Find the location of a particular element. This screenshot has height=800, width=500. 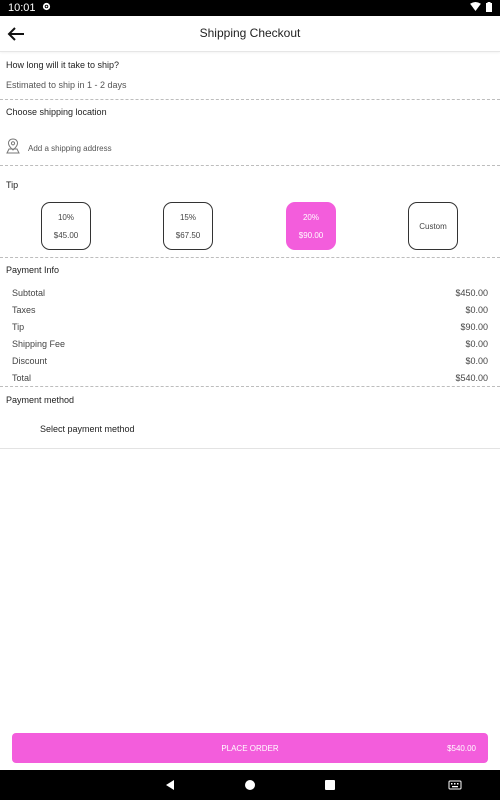

location-pin-icon is located at coordinates (13, 148).